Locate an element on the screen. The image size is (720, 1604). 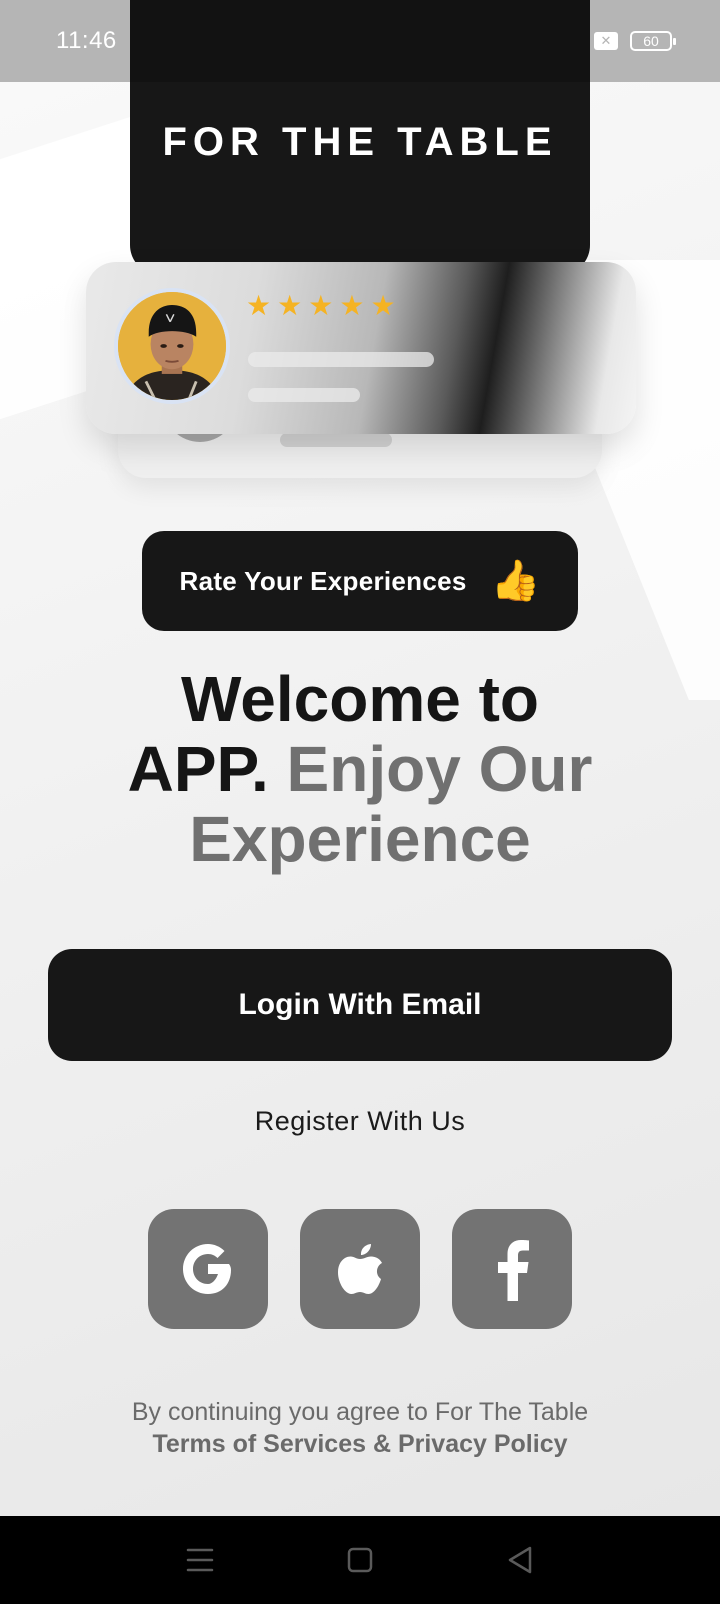
back-triangle-icon is located at coordinates (520, 1560).